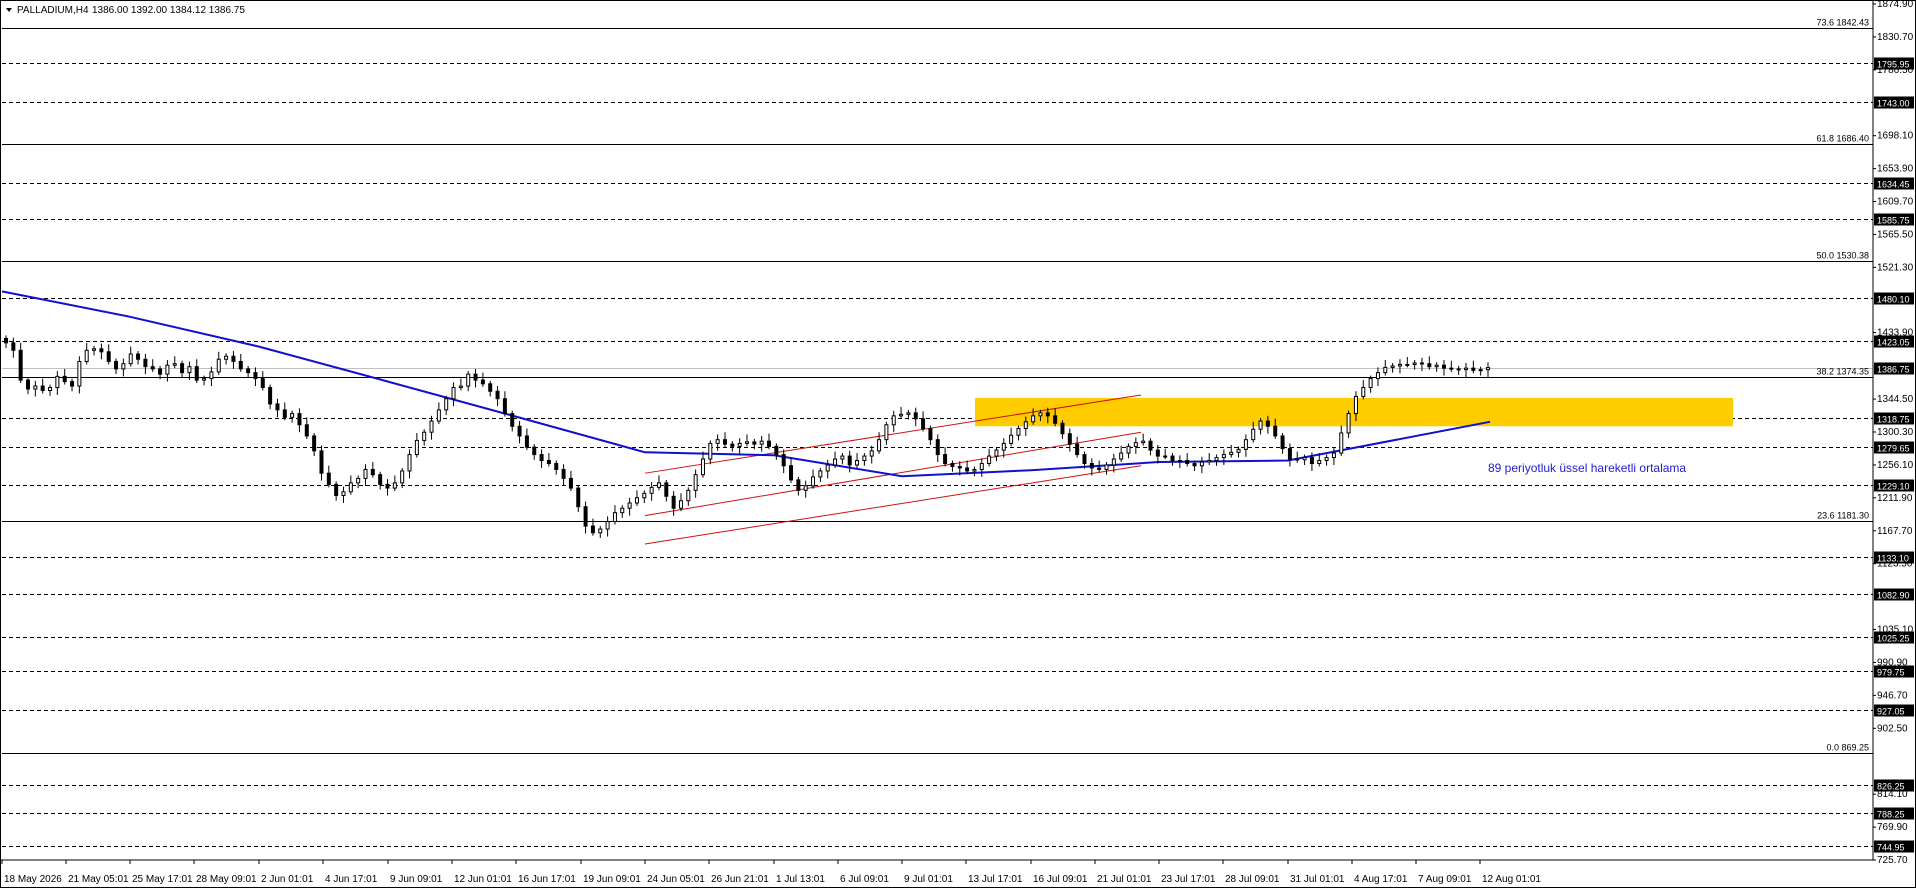 This screenshot has width=1916, height=893. What do you see at coordinates (1893, 65) in the screenshot?
I see `level-price-label: 1795.95` at bounding box center [1893, 65].